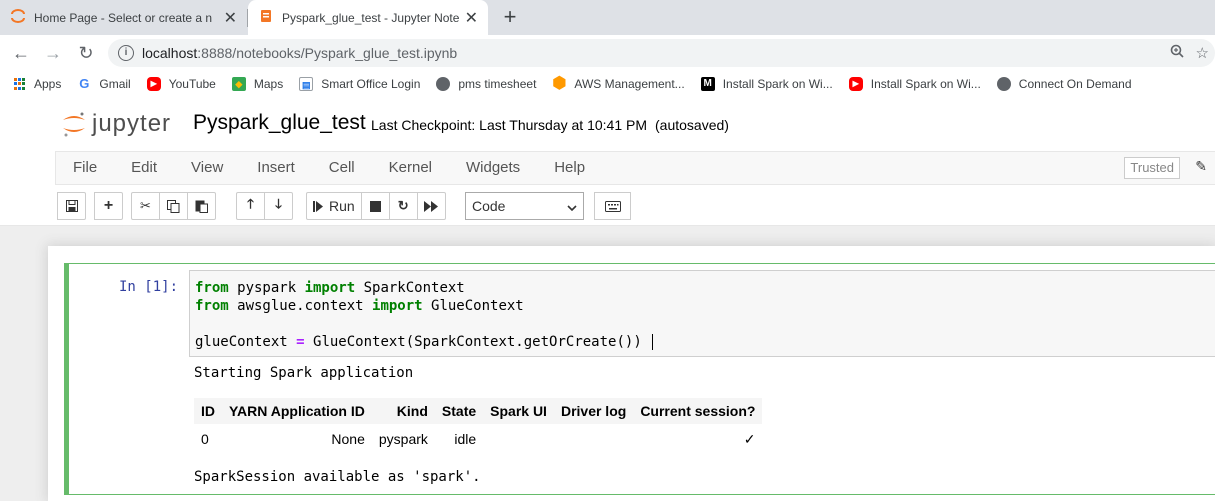 The height and width of the screenshot is (501, 1215). I want to click on save-button, so click(71, 206).